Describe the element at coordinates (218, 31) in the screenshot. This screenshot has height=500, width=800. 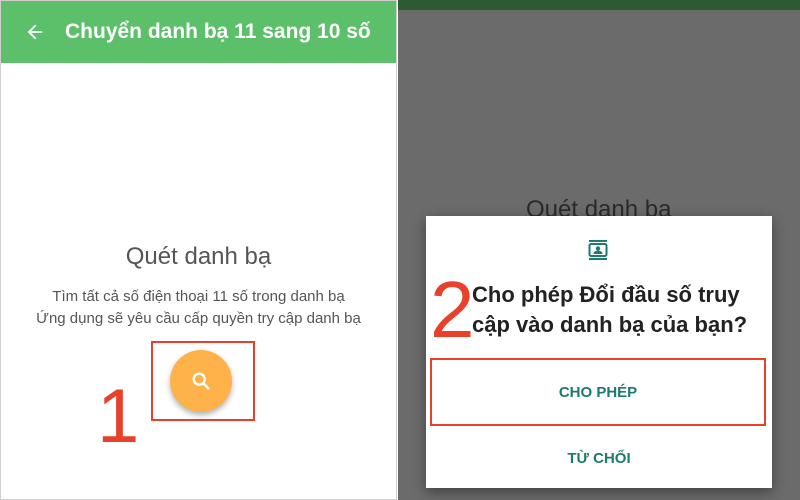
I see `app-title: Chuyển danh bạ 11 sang 10 số` at that location.